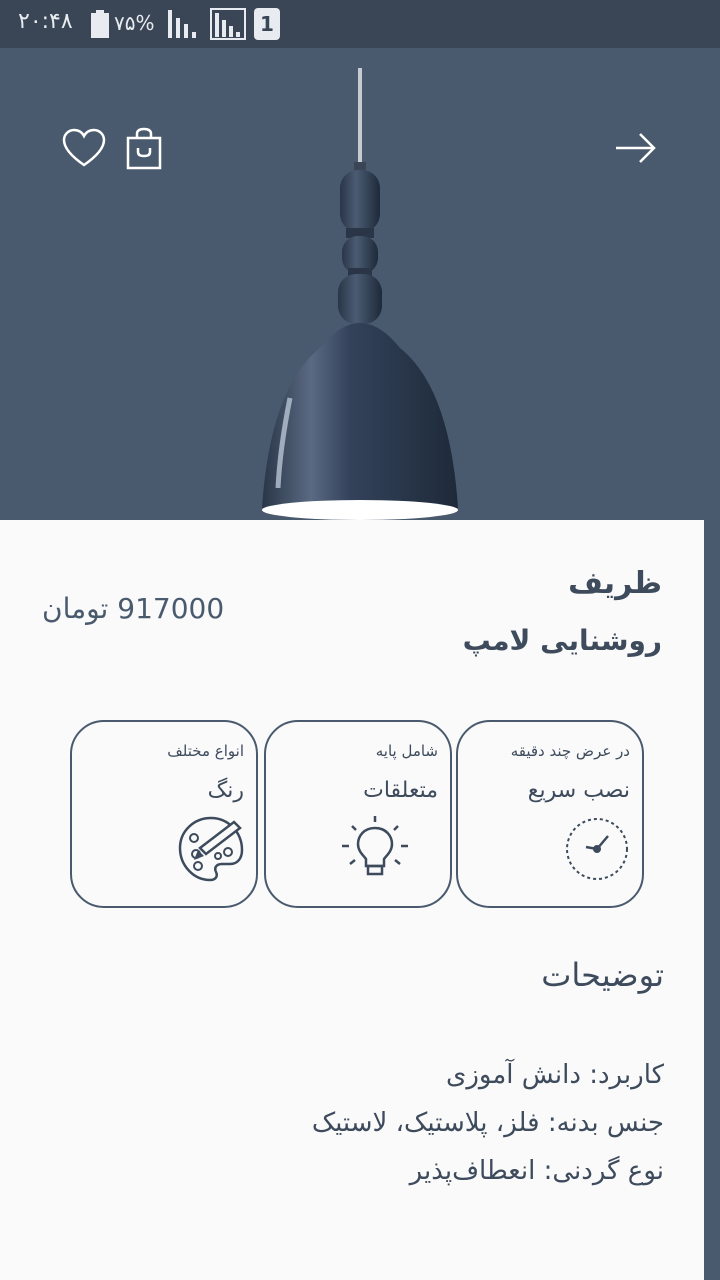  I want to click on feature-caption: در عرض چند دقیقه, so click(570, 751).